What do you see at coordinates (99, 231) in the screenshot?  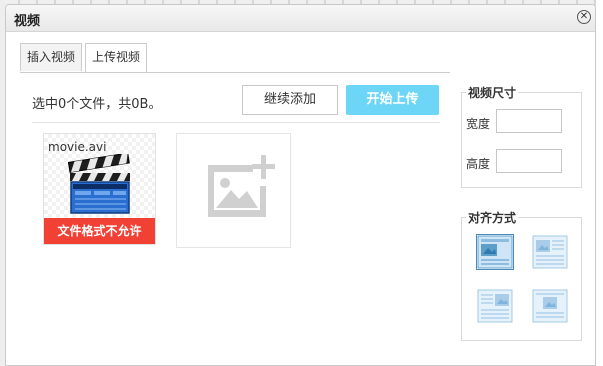 I see `file-format-error-badge: 文件格式不允许` at bounding box center [99, 231].